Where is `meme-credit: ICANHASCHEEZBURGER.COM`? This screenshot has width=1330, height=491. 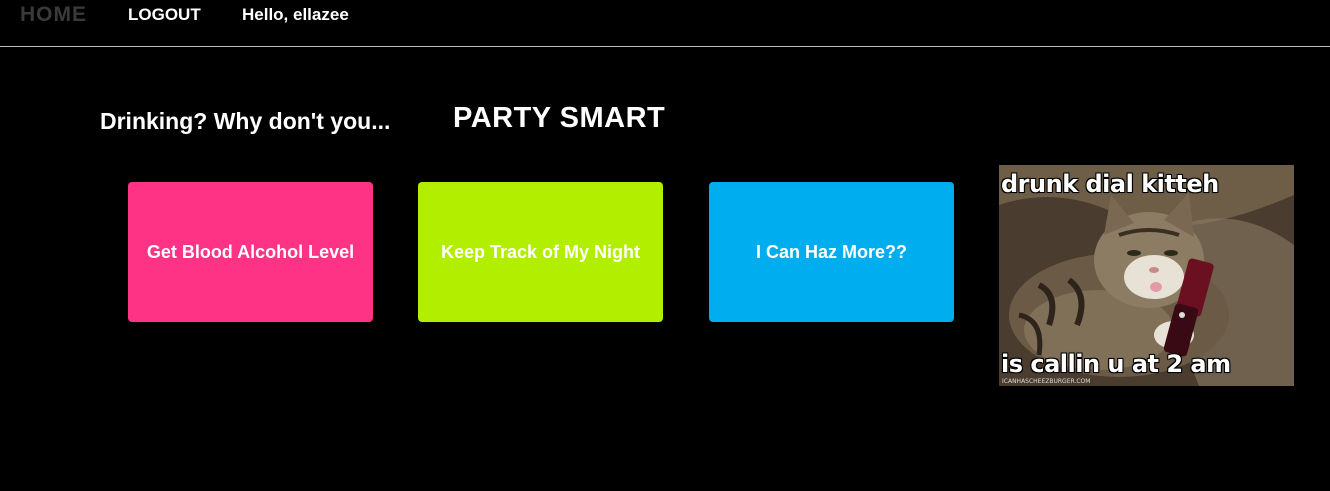
meme-credit: ICANHASCHEEZBURGER.COM is located at coordinates (1046, 381).